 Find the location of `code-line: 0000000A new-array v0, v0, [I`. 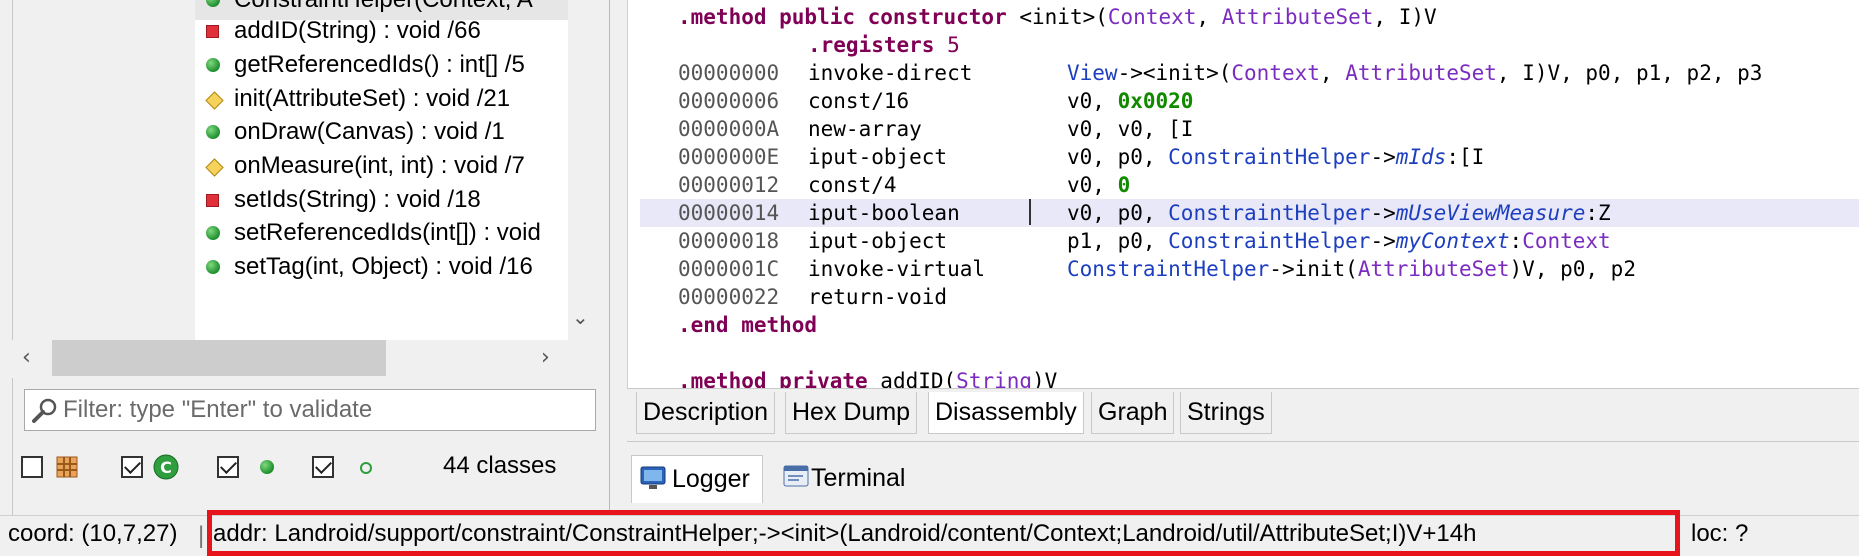

code-line: 0000000A new-array v0, v0, [I is located at coordinates (1249, 129).